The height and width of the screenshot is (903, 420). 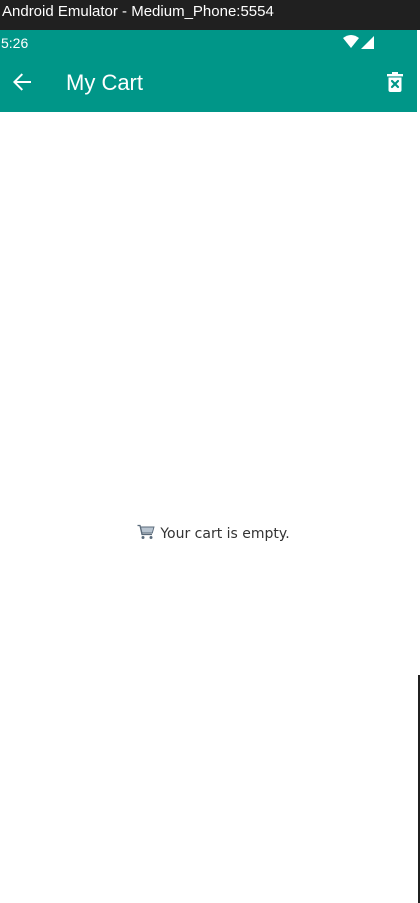 What do you see at coordinates (208, 84) in the screenshot?
I see `app-bar: My Cart` at bounding box center [208, 84].